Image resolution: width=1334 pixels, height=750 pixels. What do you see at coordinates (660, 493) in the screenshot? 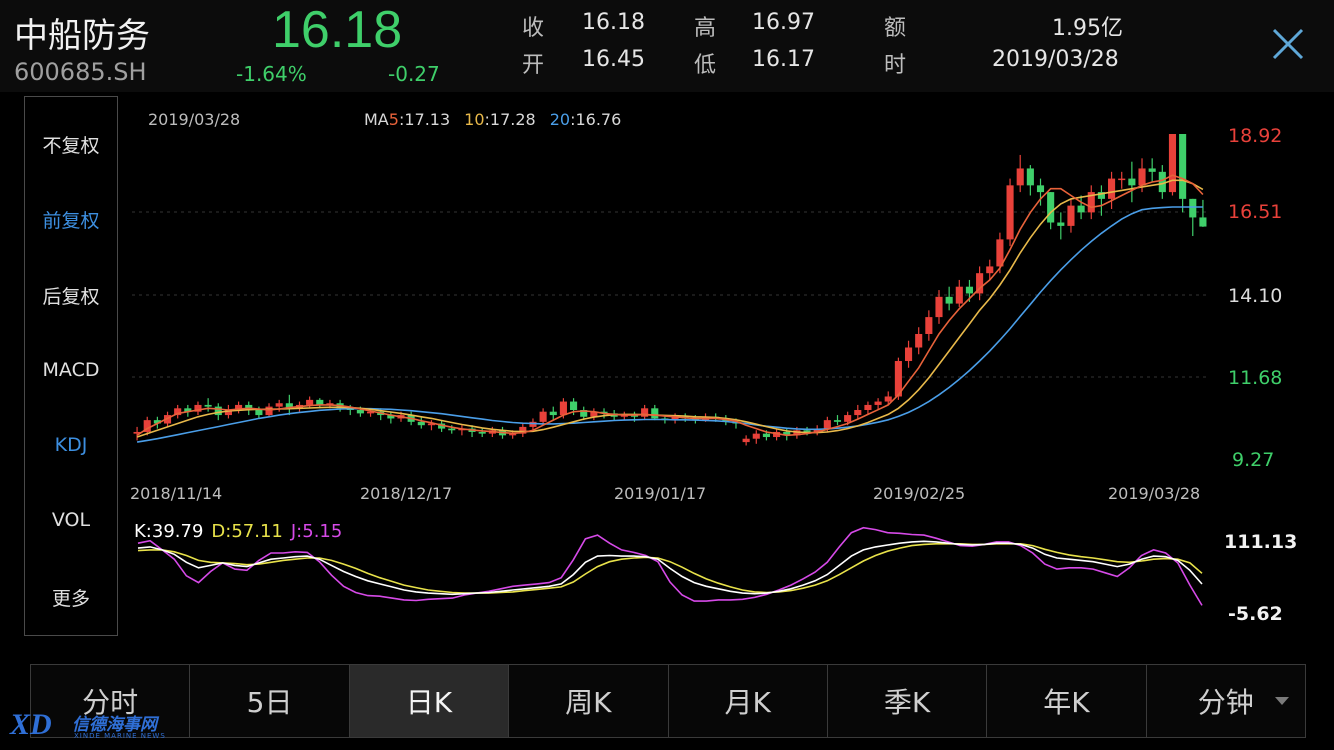
I see `x-label-3: 2019/01/17` at bounding box center [660, 493].